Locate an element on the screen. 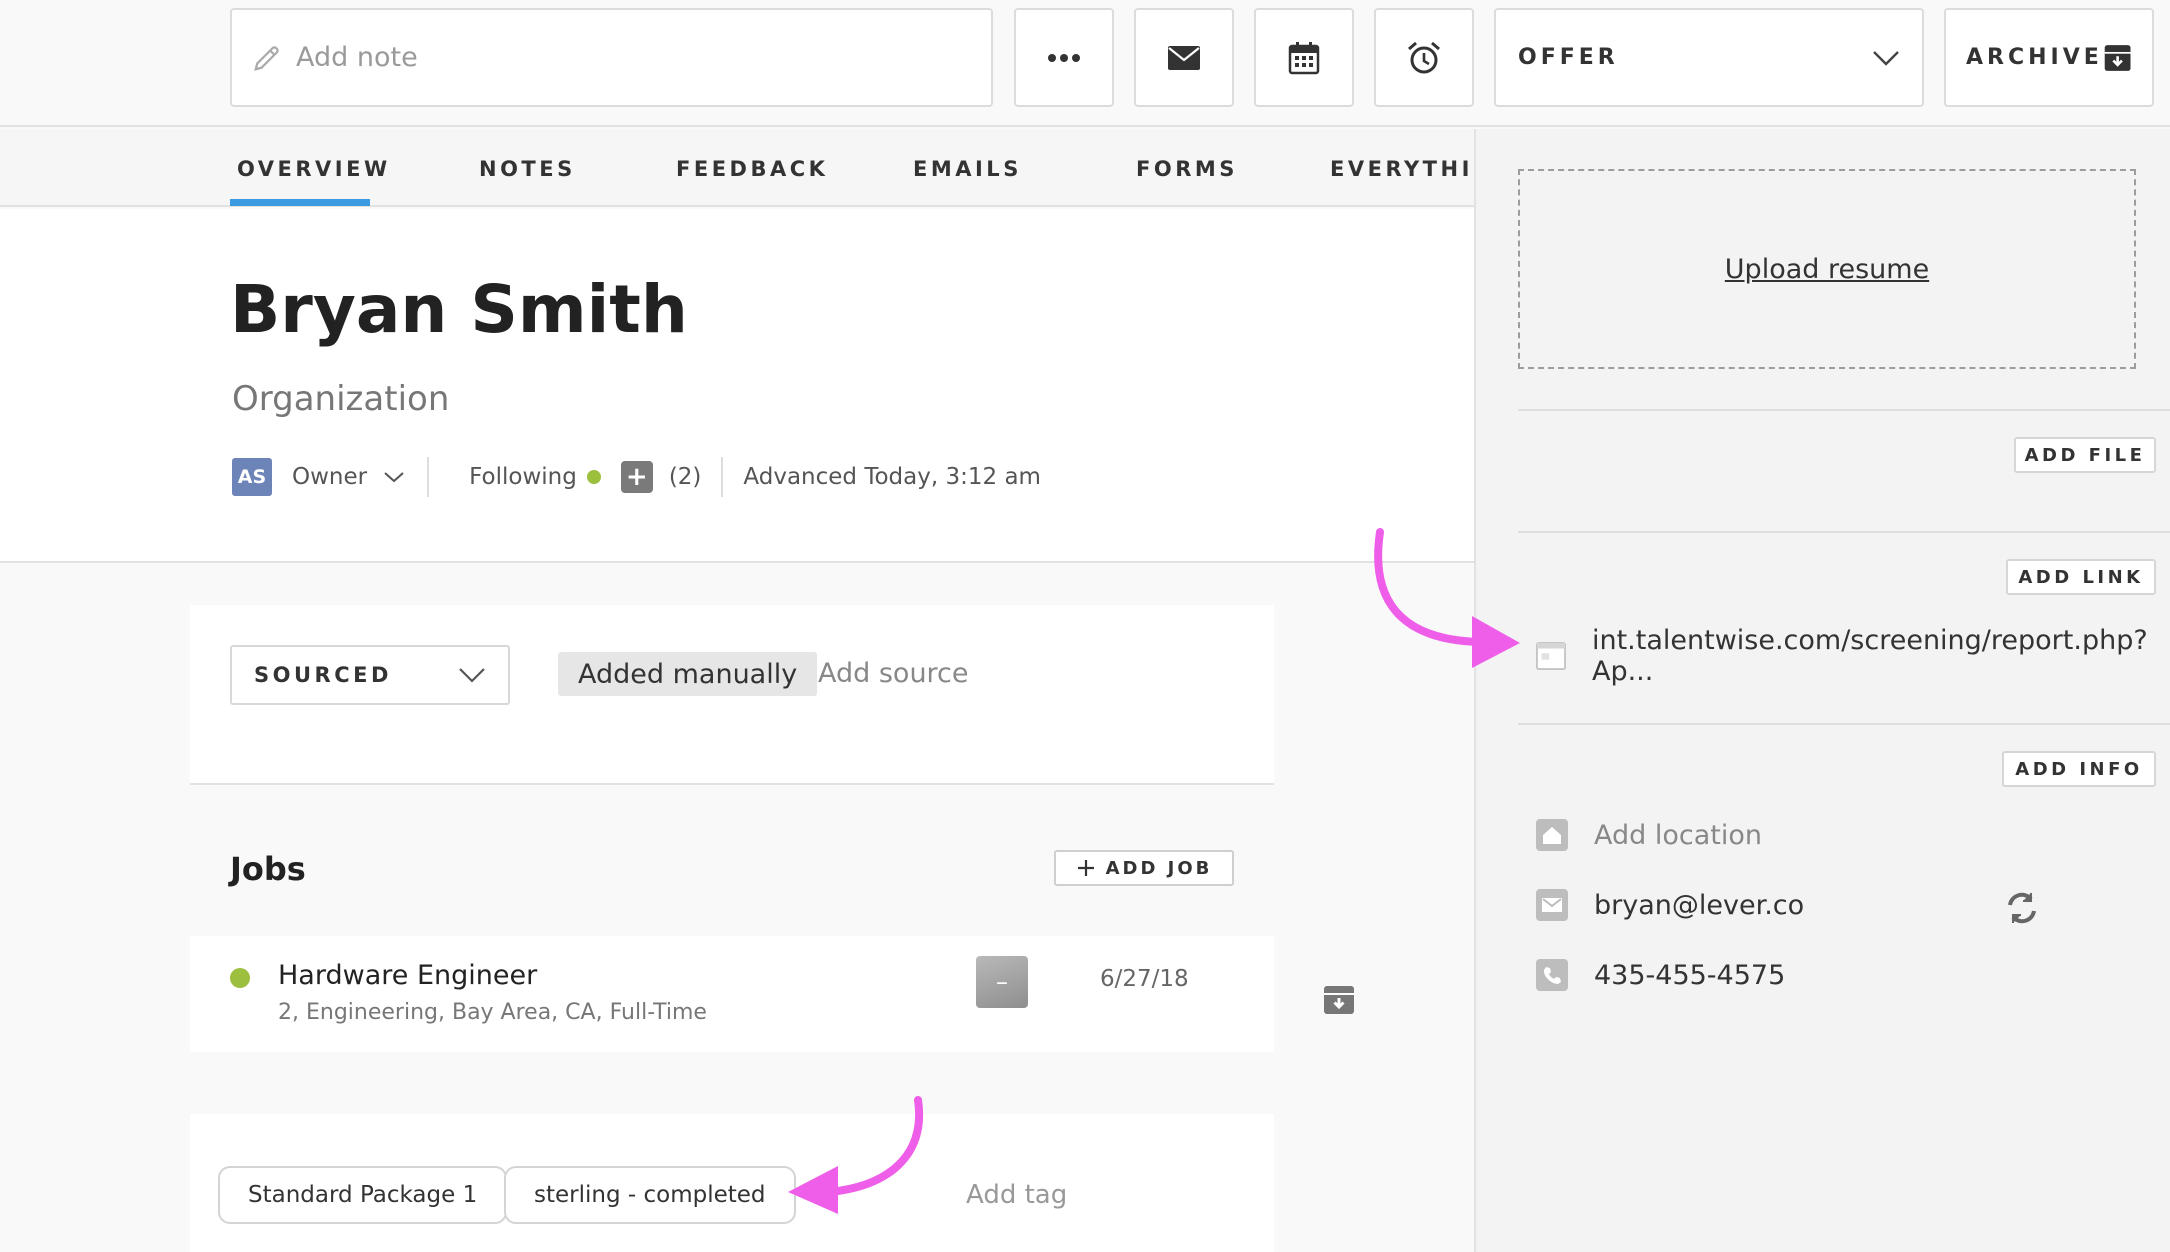  source-card: SOURCED Added manually Add source is located at coordinates (732, 695).